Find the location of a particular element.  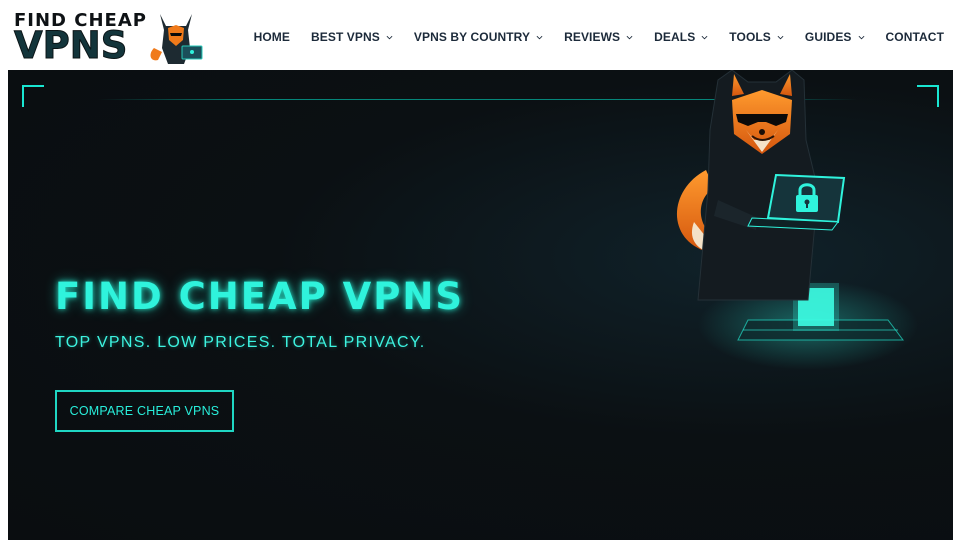

site-logo: FIND CHEAP VPNS is located at coordinates (111, 38).